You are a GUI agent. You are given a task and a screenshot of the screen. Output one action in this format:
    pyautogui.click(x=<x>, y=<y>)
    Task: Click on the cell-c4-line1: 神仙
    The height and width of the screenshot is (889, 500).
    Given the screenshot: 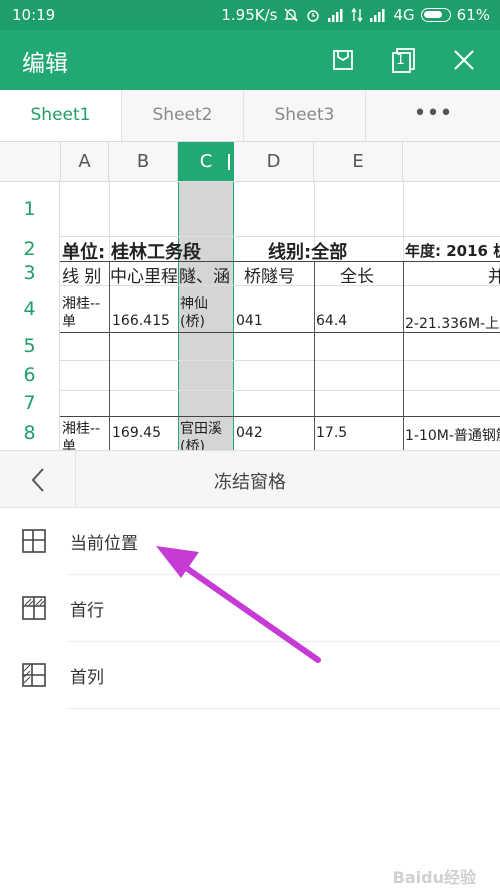 What is the action you would take?
    pyautogui.click(x=194, y=303)
    